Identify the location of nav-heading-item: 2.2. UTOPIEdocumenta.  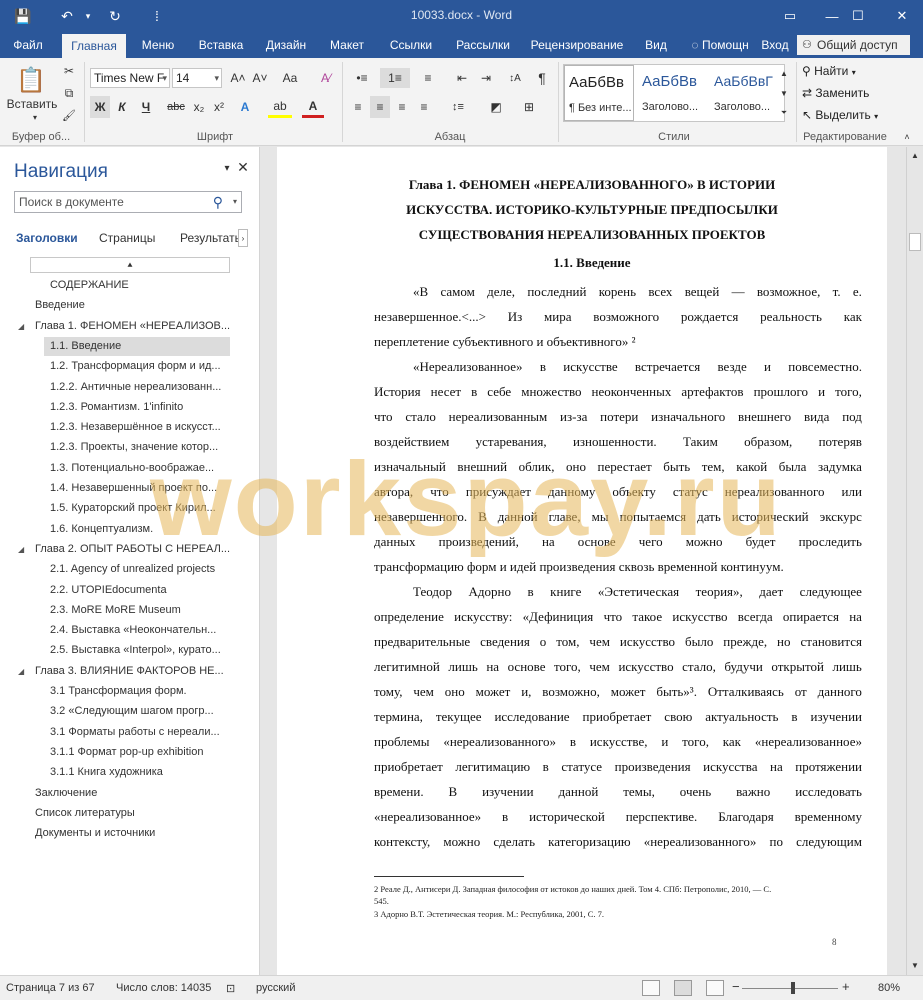
(142, 590).